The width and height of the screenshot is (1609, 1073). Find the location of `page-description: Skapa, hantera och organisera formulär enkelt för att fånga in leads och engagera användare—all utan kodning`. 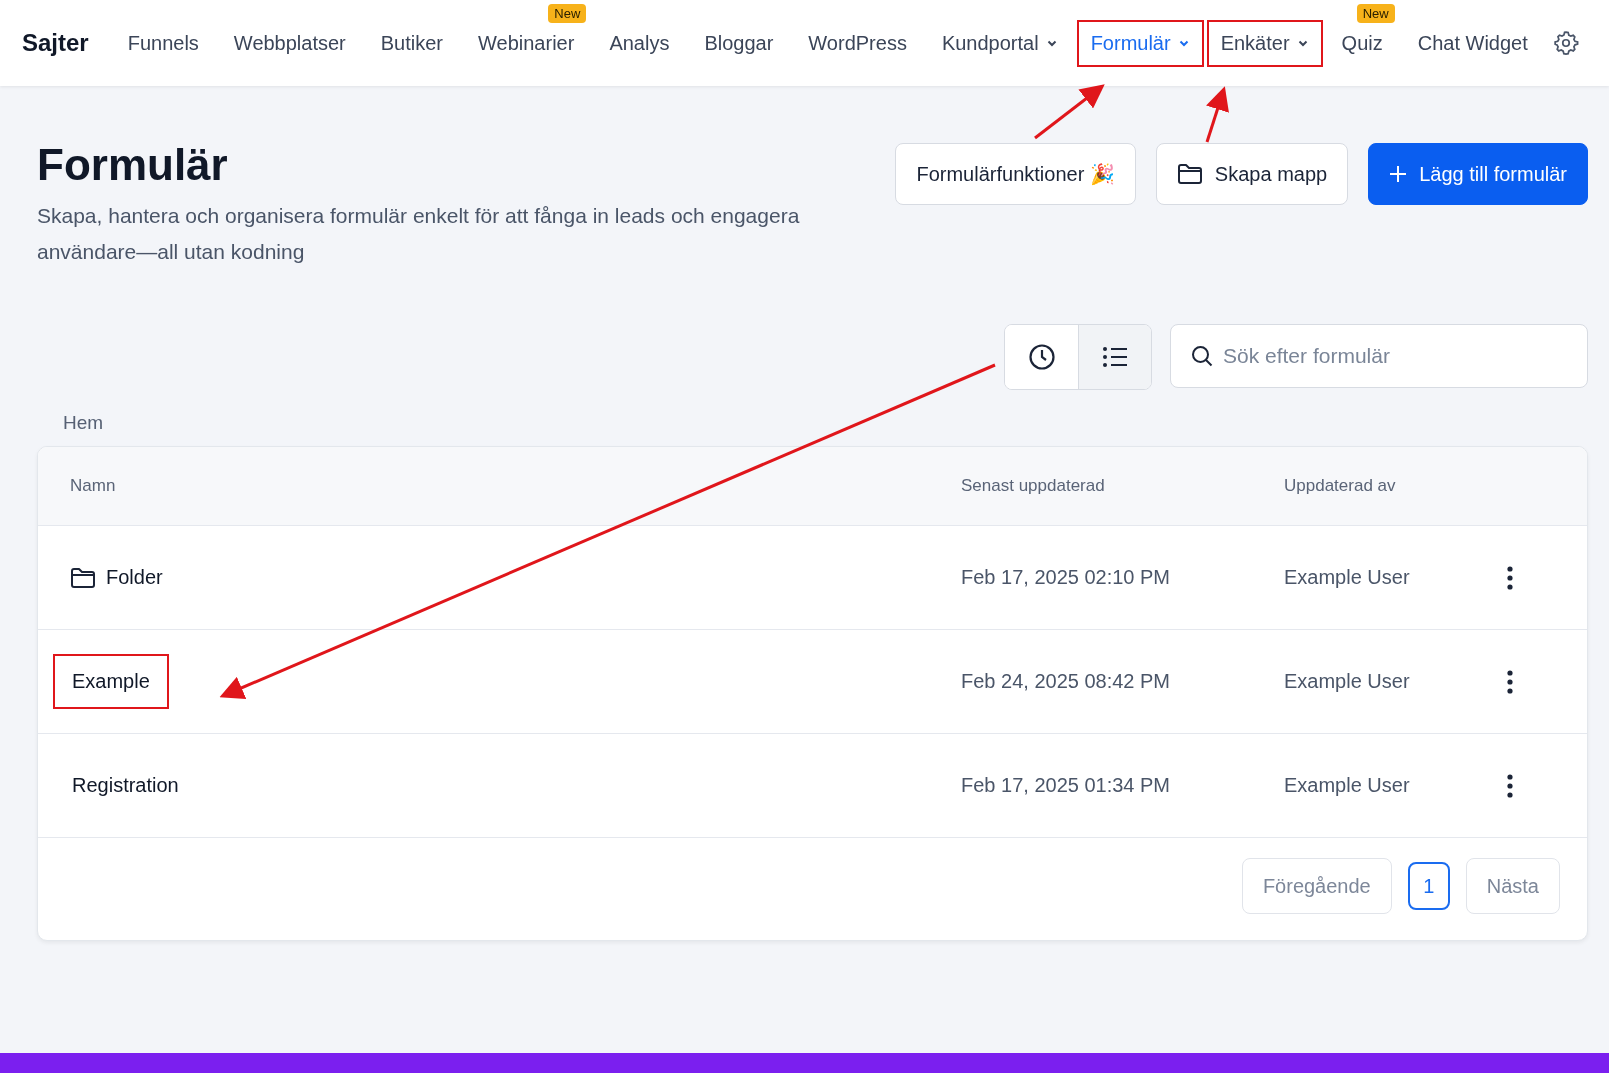

page-description: Skapa, hantera och organisera formulär enkelt för att fånga in leads och engagera användare—all utan kodning is located at coordinates (419, 234).